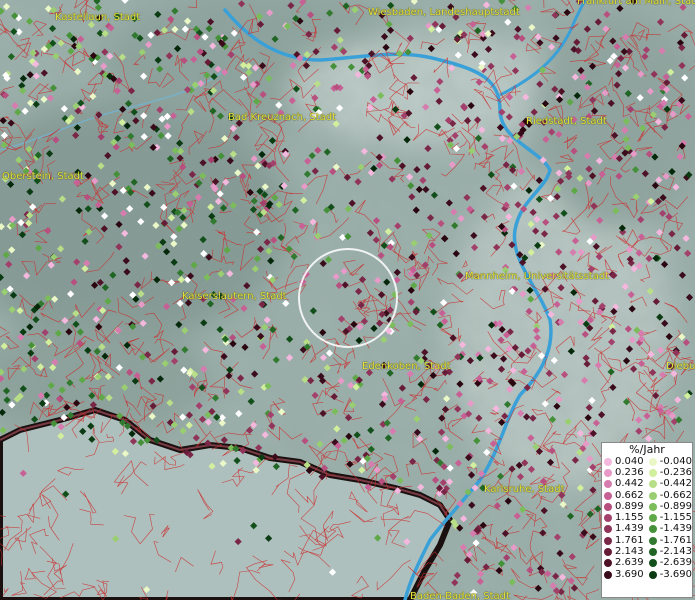  Describe the element at coordinates (234, 296) in the screenshot. I see `city-label: Kaiserslautern, Stadt` at that location.